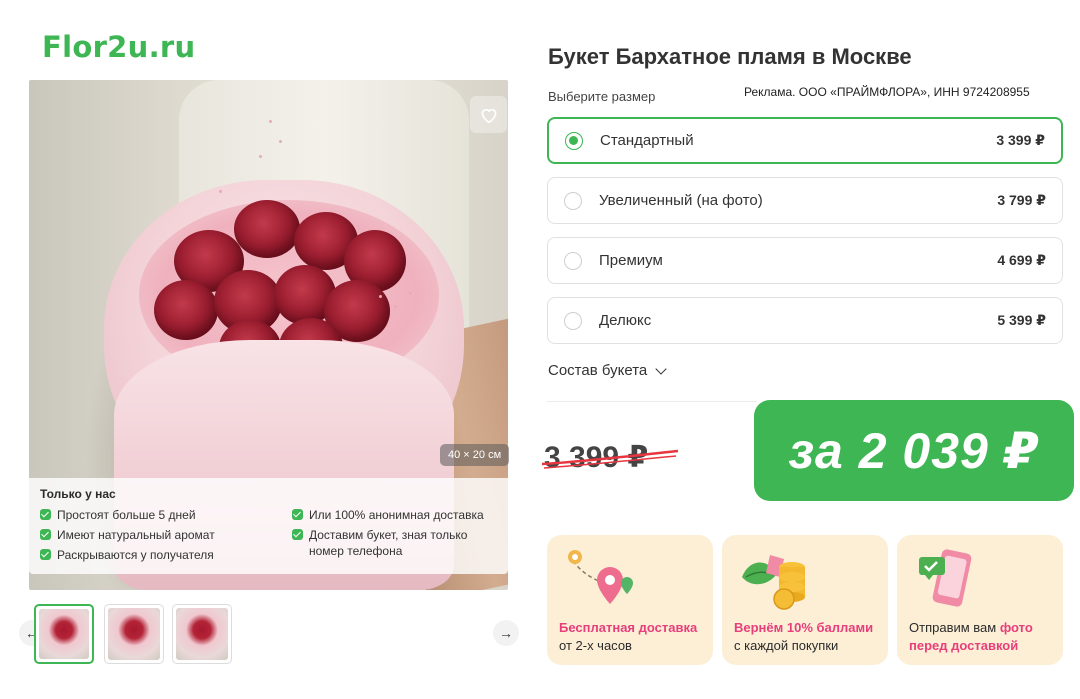  Describe the element at coordinates (805, 320) in the screenshot. I see `size-option-deluxe: Делюкс 5 399 ₽` at that location.